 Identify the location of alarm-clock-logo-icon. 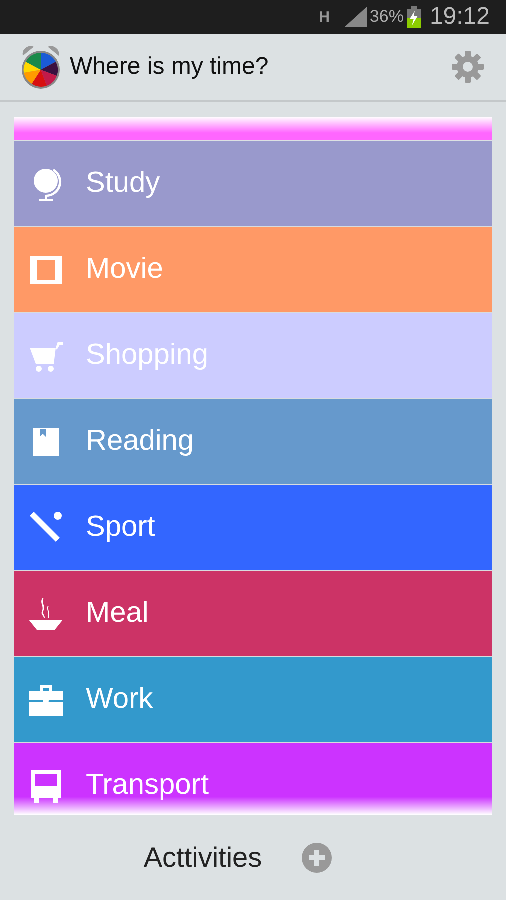
(41, 67).